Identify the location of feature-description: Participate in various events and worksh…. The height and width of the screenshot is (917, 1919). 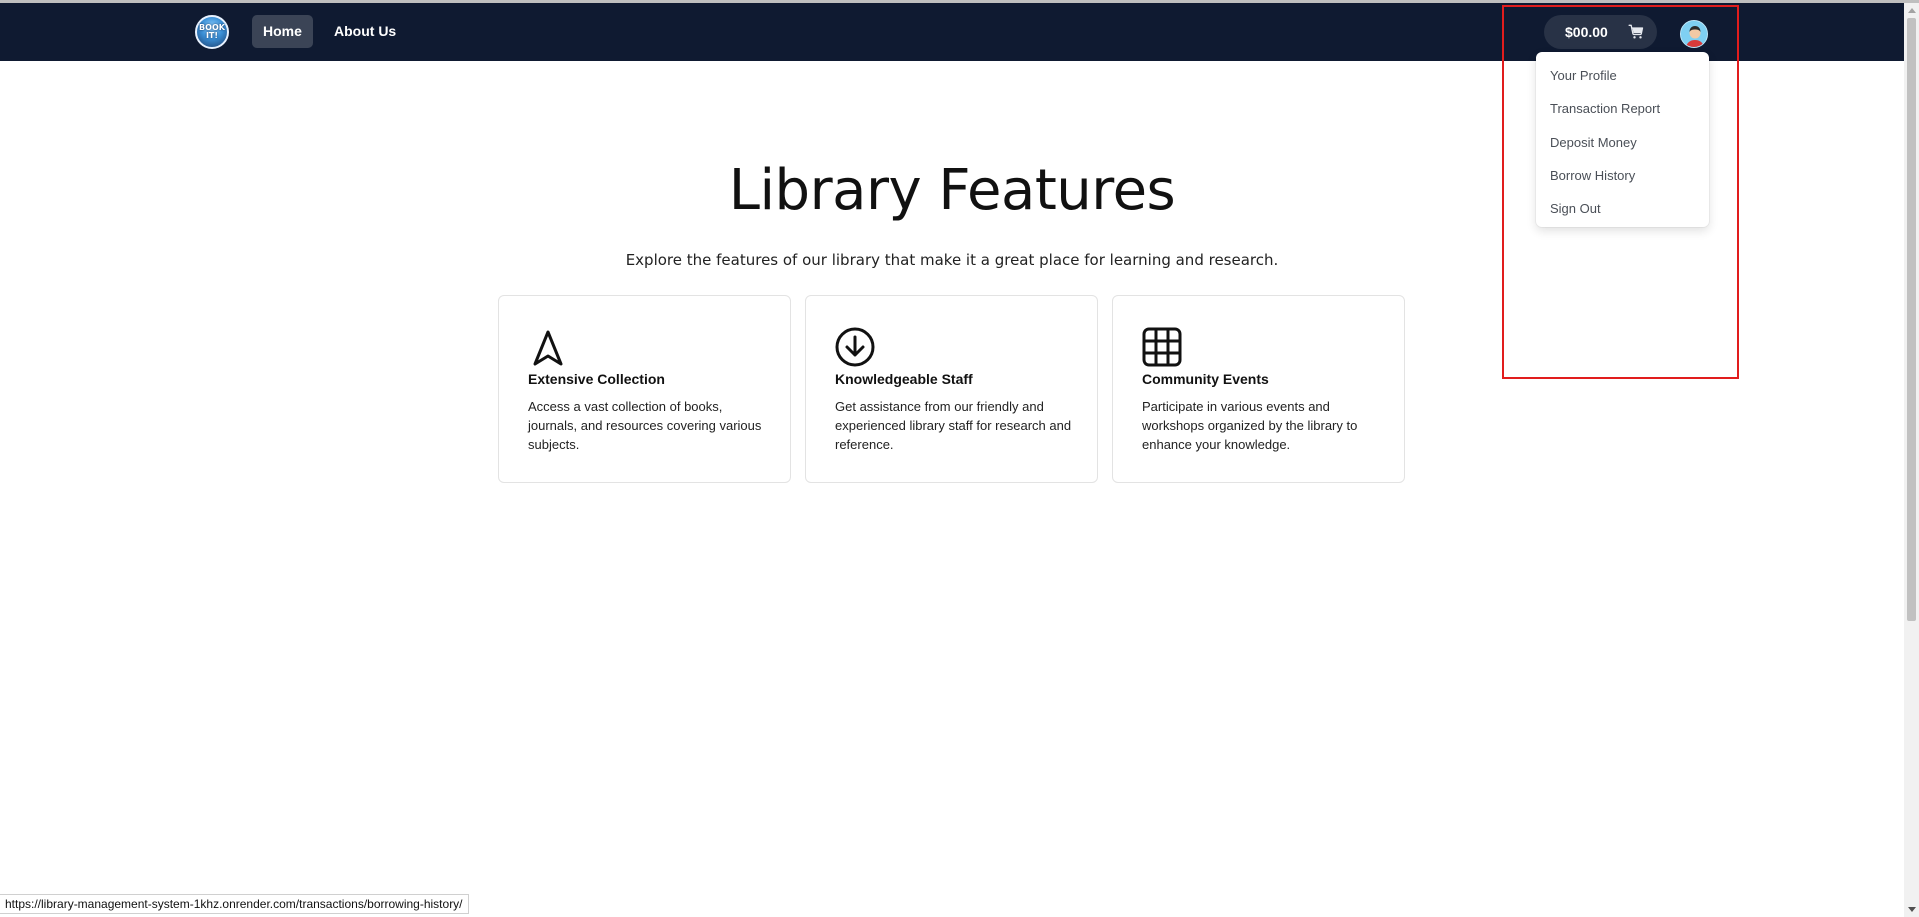
(1250, 425).